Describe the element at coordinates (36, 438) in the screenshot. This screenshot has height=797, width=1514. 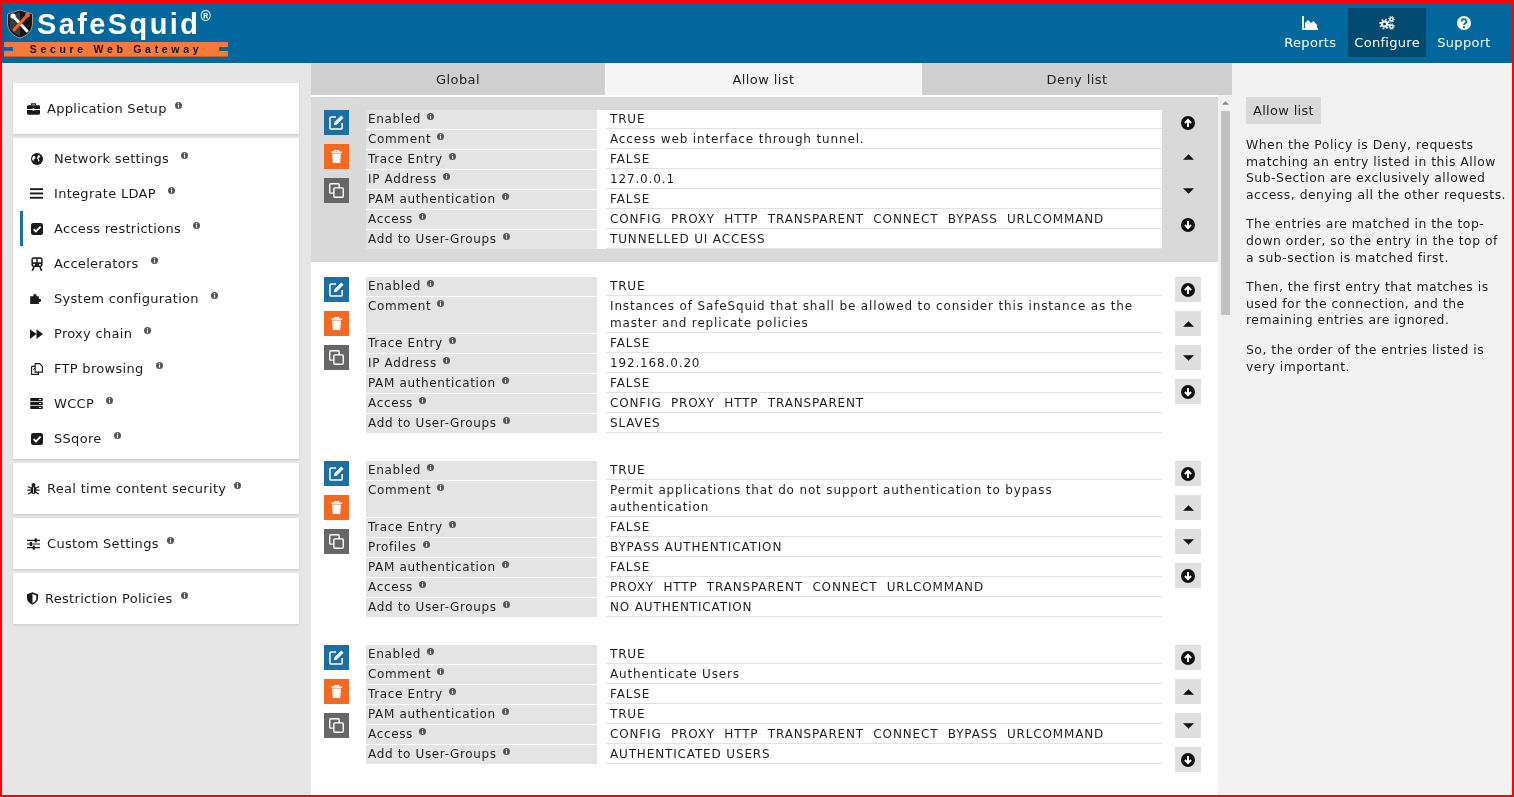
I see `checkbox-icon` at that location.